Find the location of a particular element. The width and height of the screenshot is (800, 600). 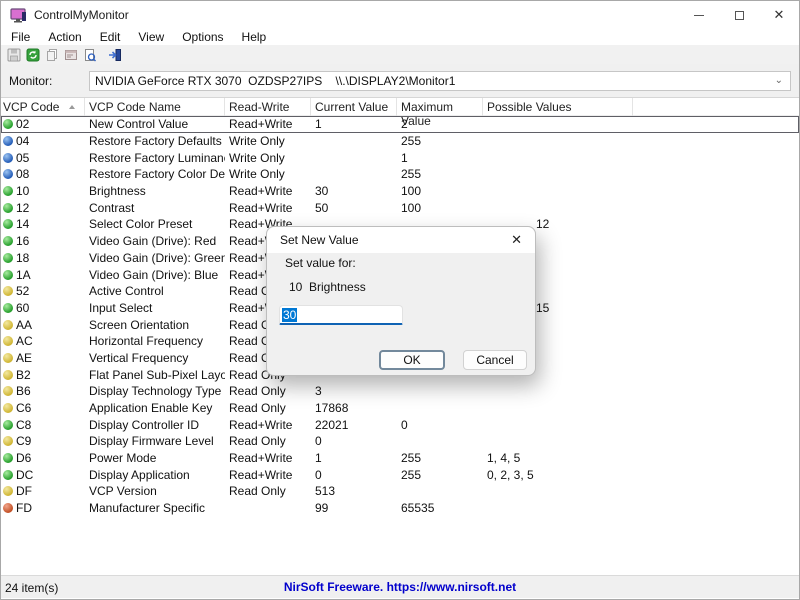

possible-values-cell: 0, 2, 3, 5 is located at coordinates (510, 474).